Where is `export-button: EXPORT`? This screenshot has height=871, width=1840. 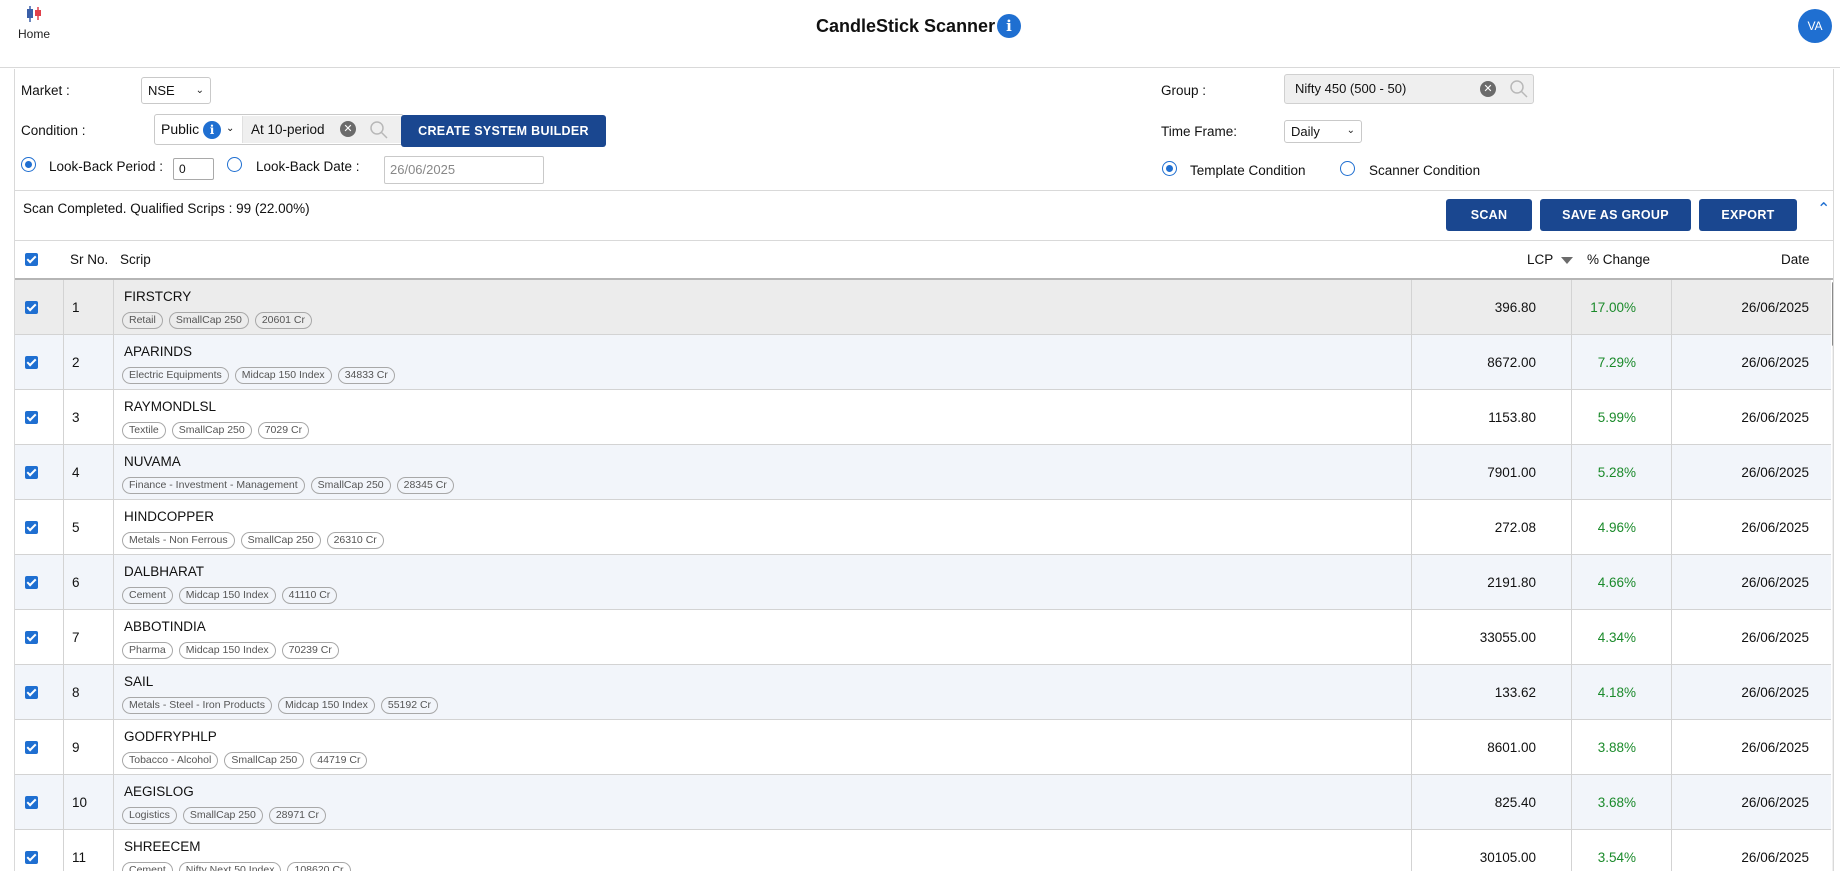 export-button: EXPORT is located at coordinates (1748, 215).